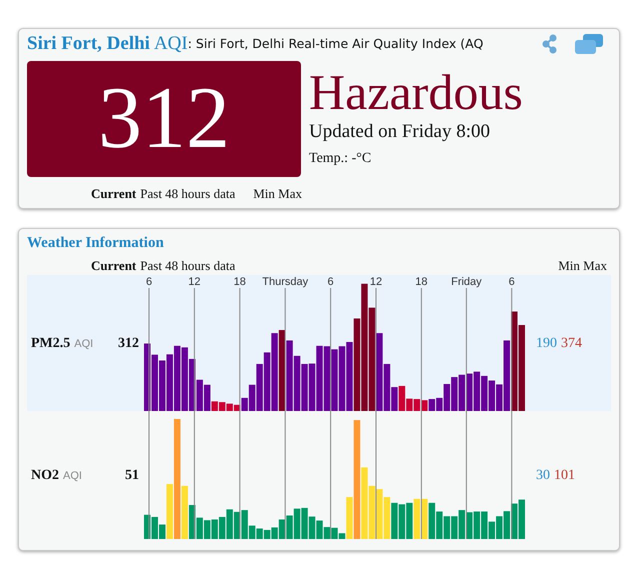 The height and width of the screenshot is (572, 634). Describe the element at coordinates (96, 243) in the screenshot. I see `section-title: Weather Information` at that location.